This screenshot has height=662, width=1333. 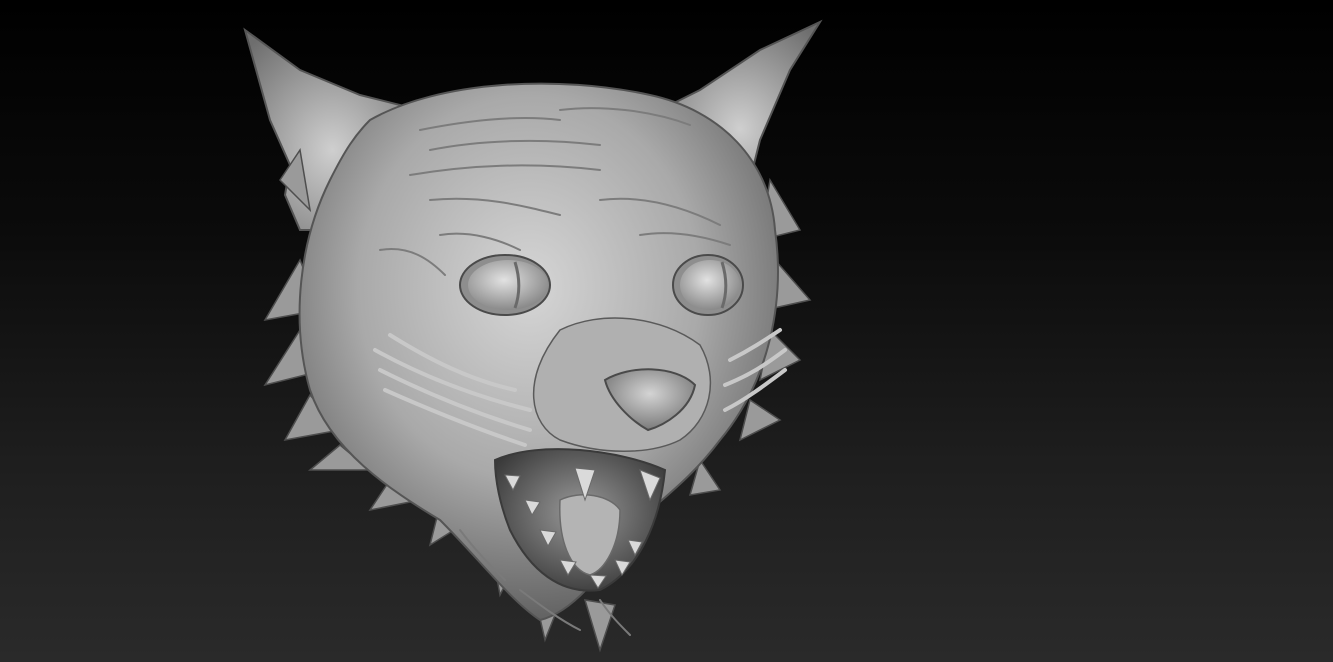 I want to click on right-eye, so click(x=708, y=285).